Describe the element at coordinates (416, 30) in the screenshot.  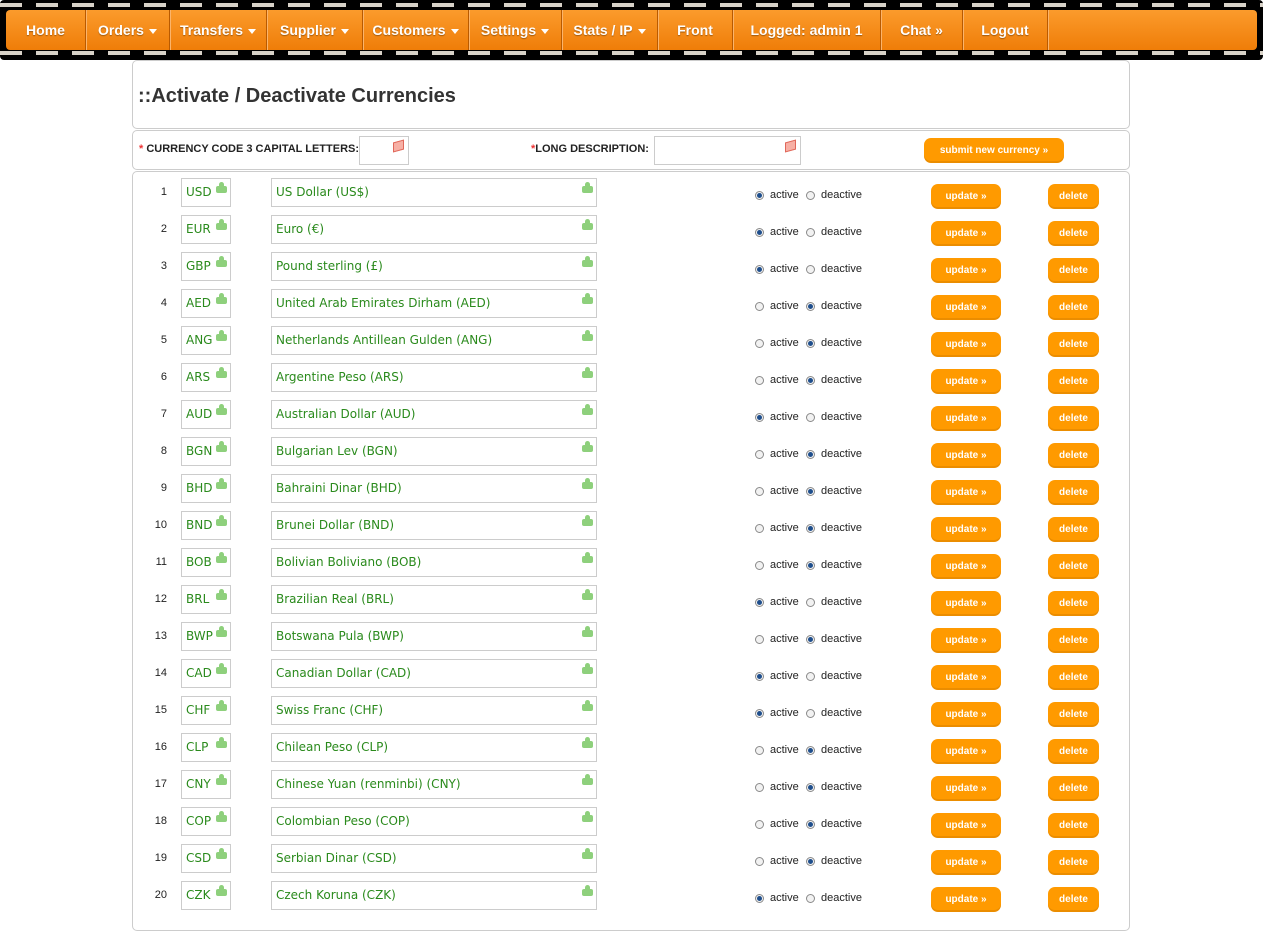
I see `nav-item-customers: Customers` at that location.